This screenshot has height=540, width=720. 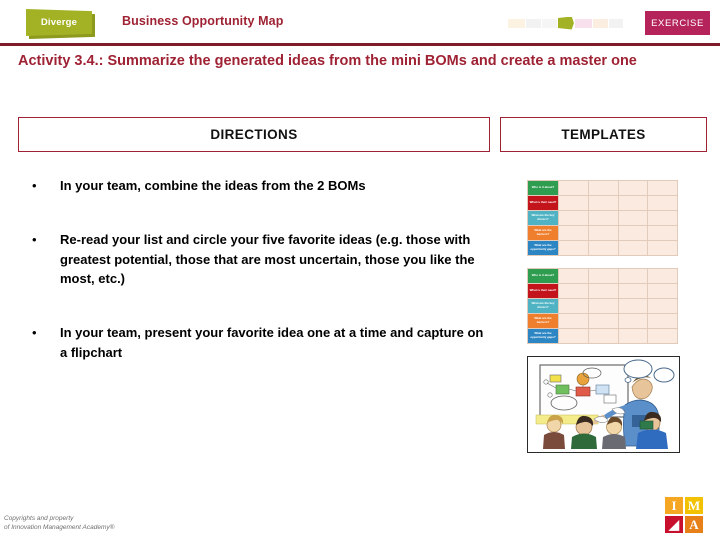 I want to click on ima-logo-cell-4: A, so click(x=694, y=524).